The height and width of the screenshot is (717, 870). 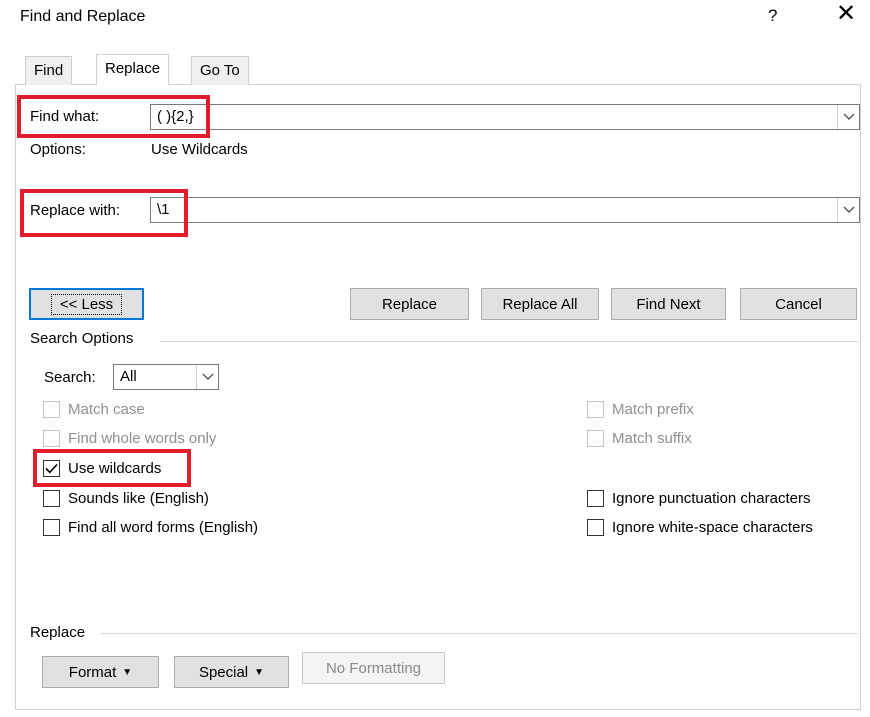 I want to click on ignore-whitespace-checkbox, so click(x=595, y=527).